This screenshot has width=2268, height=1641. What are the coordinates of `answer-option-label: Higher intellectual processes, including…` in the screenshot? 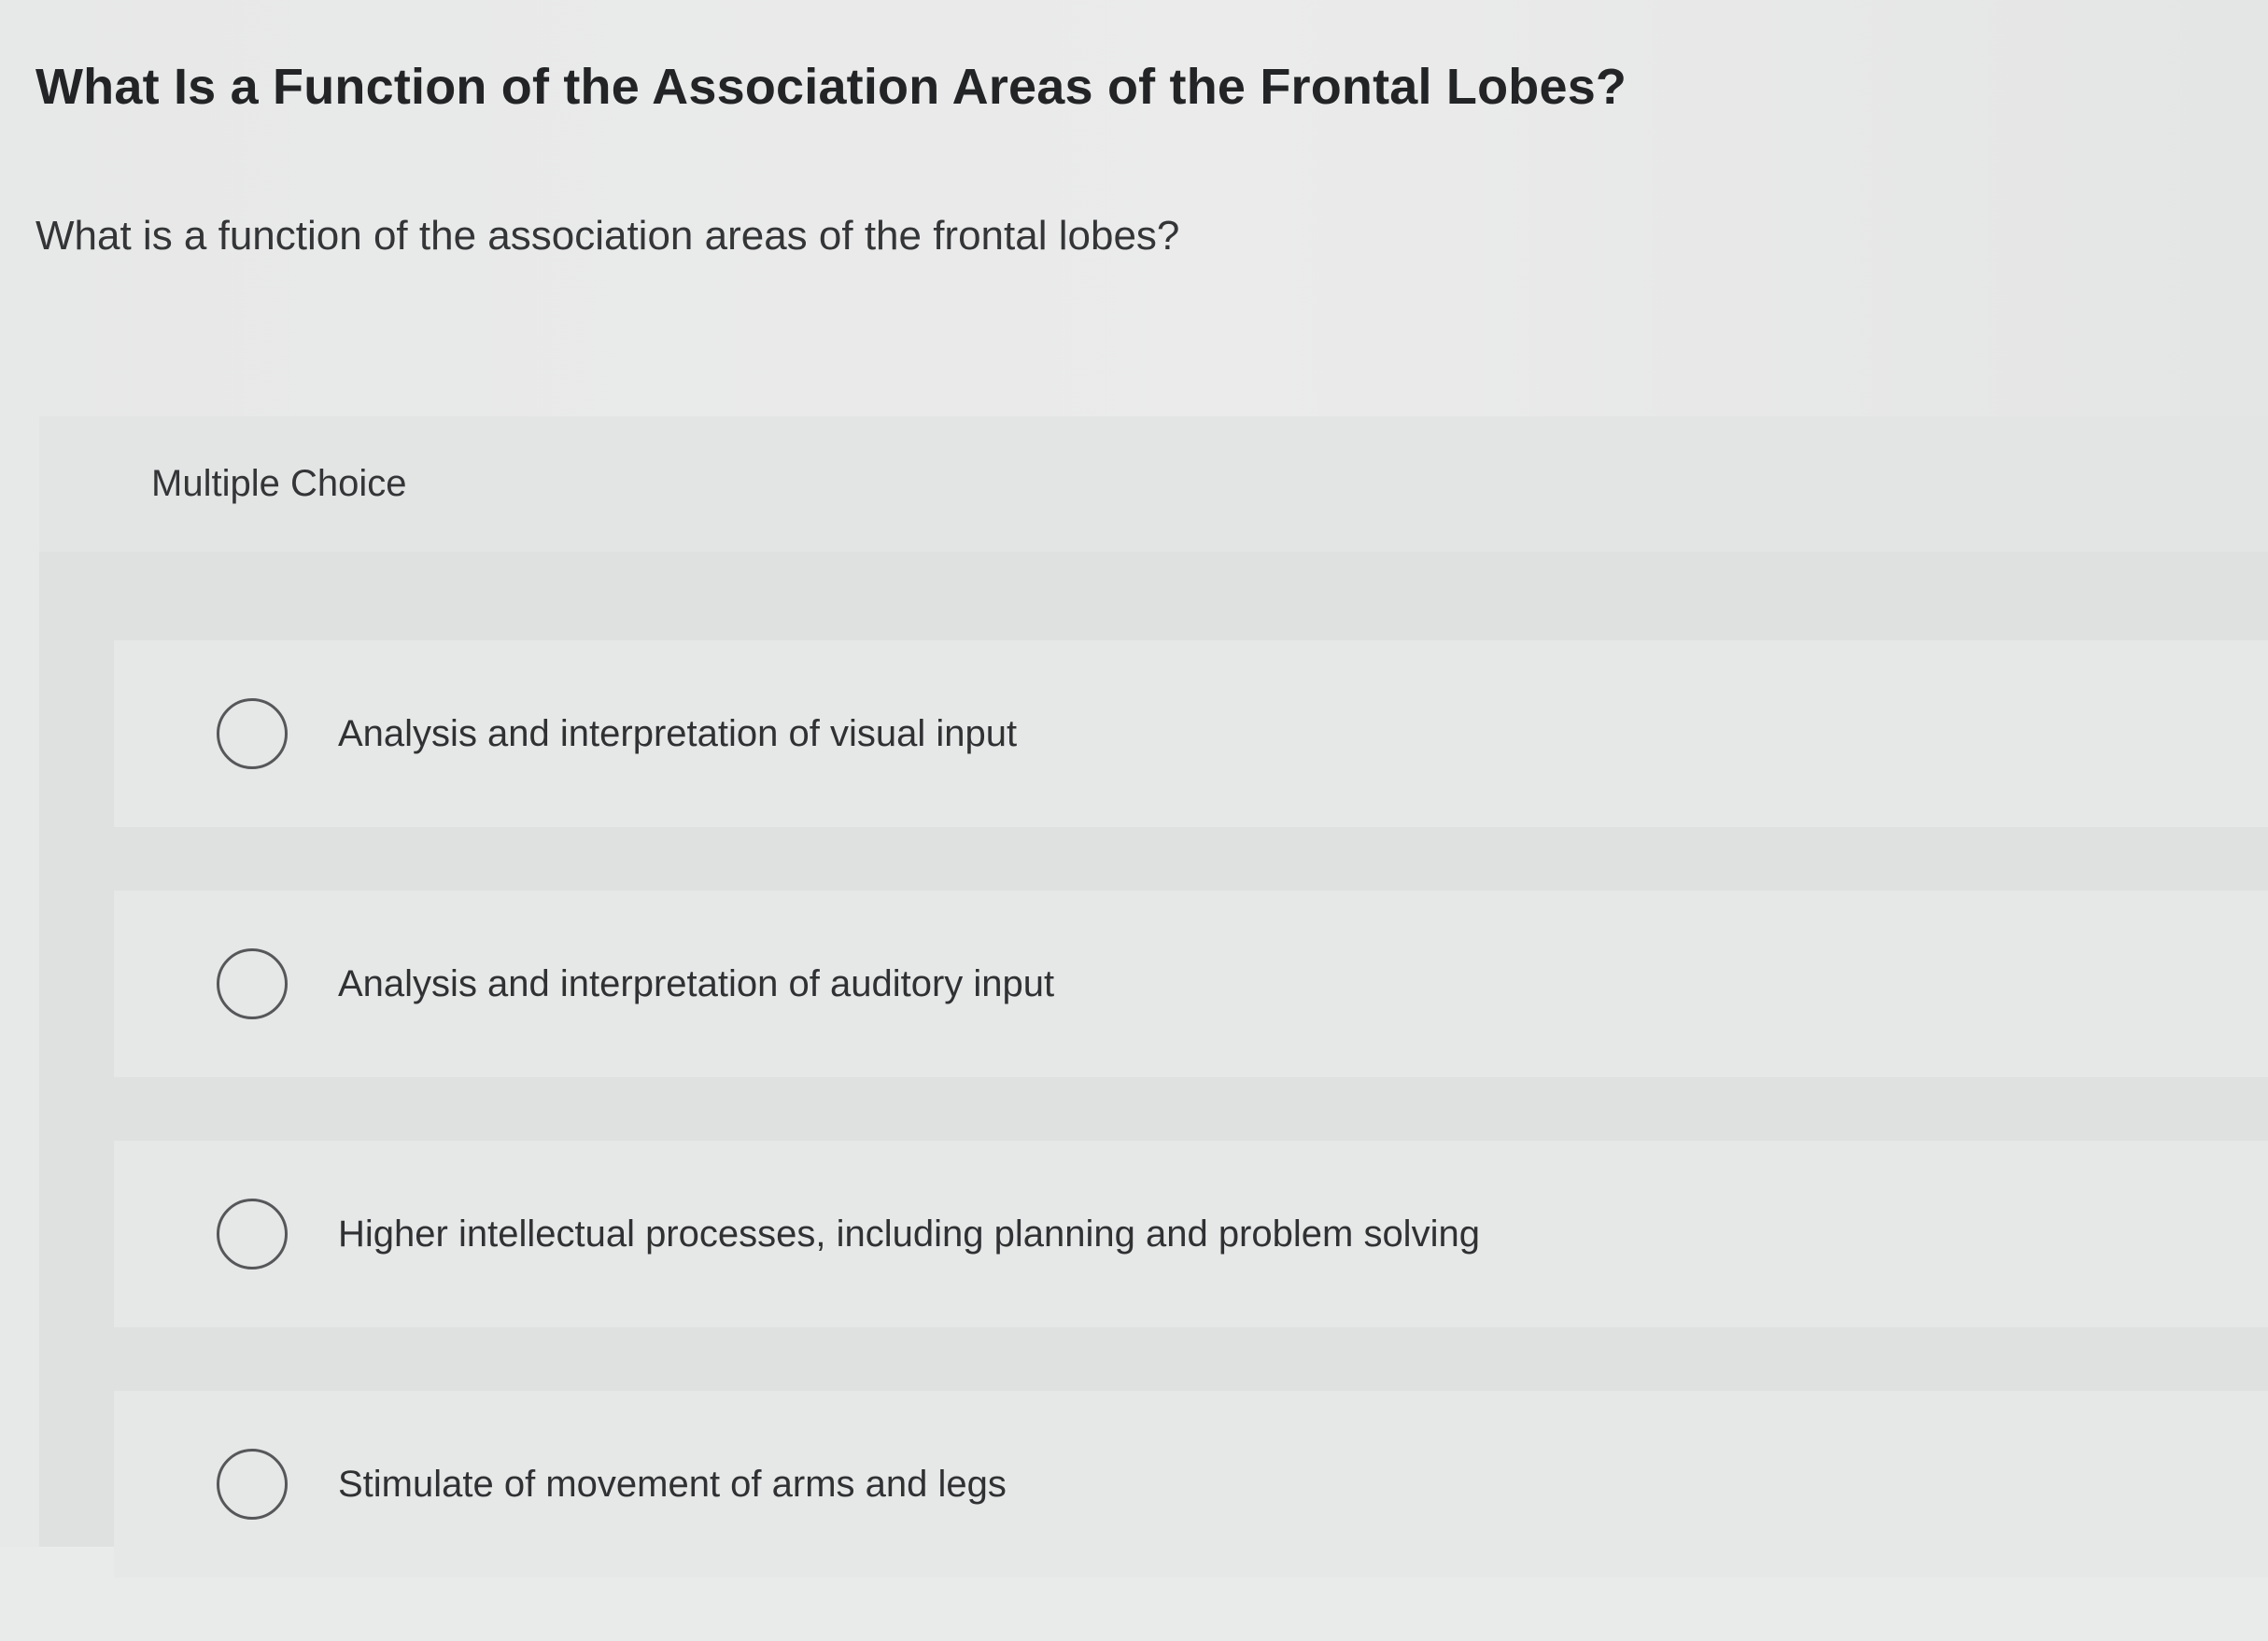 It's located at (909, 1234).